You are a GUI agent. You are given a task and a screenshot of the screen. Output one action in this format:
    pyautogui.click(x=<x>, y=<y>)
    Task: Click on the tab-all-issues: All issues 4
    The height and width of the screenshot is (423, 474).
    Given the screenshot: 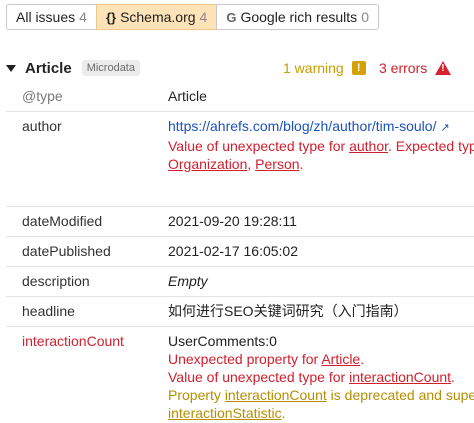 What is the action you would take?
    pyautogui.click(x=51, y=17)
    